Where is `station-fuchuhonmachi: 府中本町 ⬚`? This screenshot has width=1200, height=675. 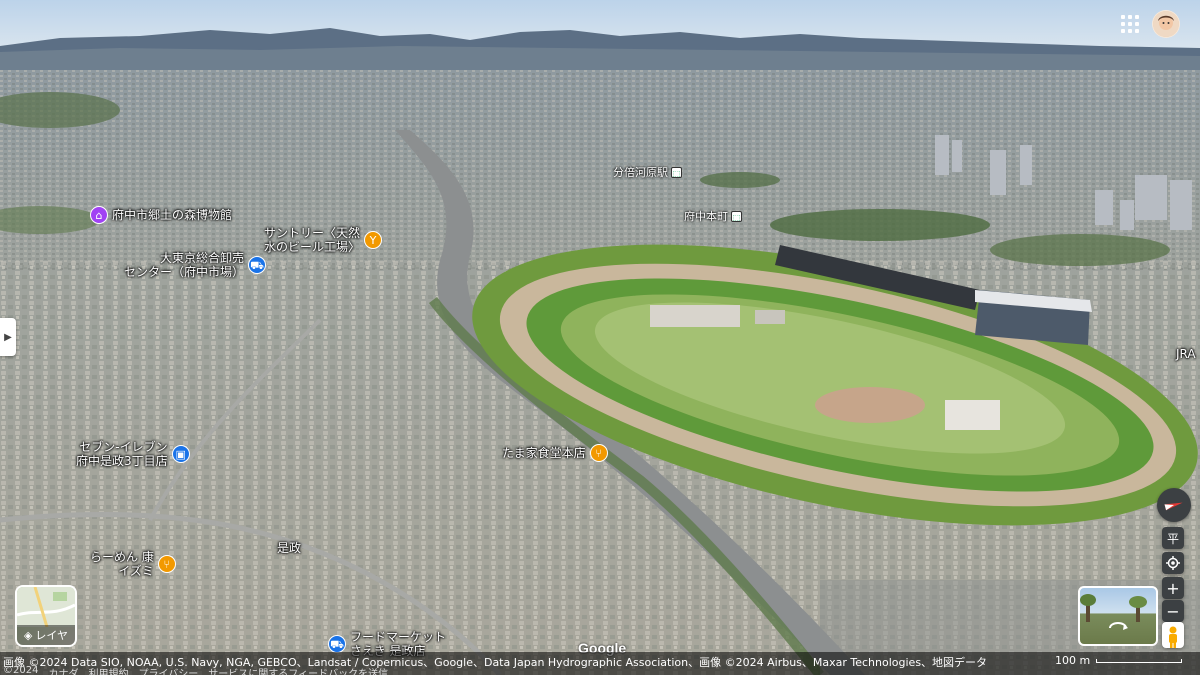
station-fuchuhonmachi: 府中本町 ⬚ is located at coordinates (713, 216).